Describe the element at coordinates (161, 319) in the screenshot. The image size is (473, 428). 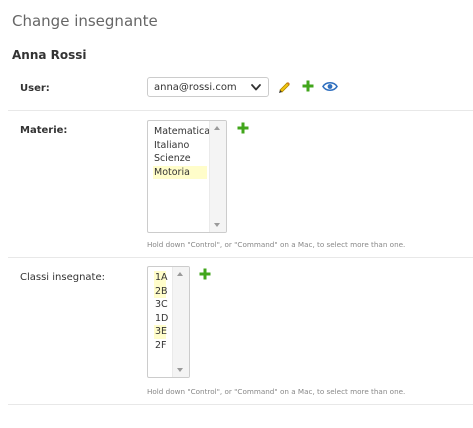
I see `classi-option: 1D` at that location.